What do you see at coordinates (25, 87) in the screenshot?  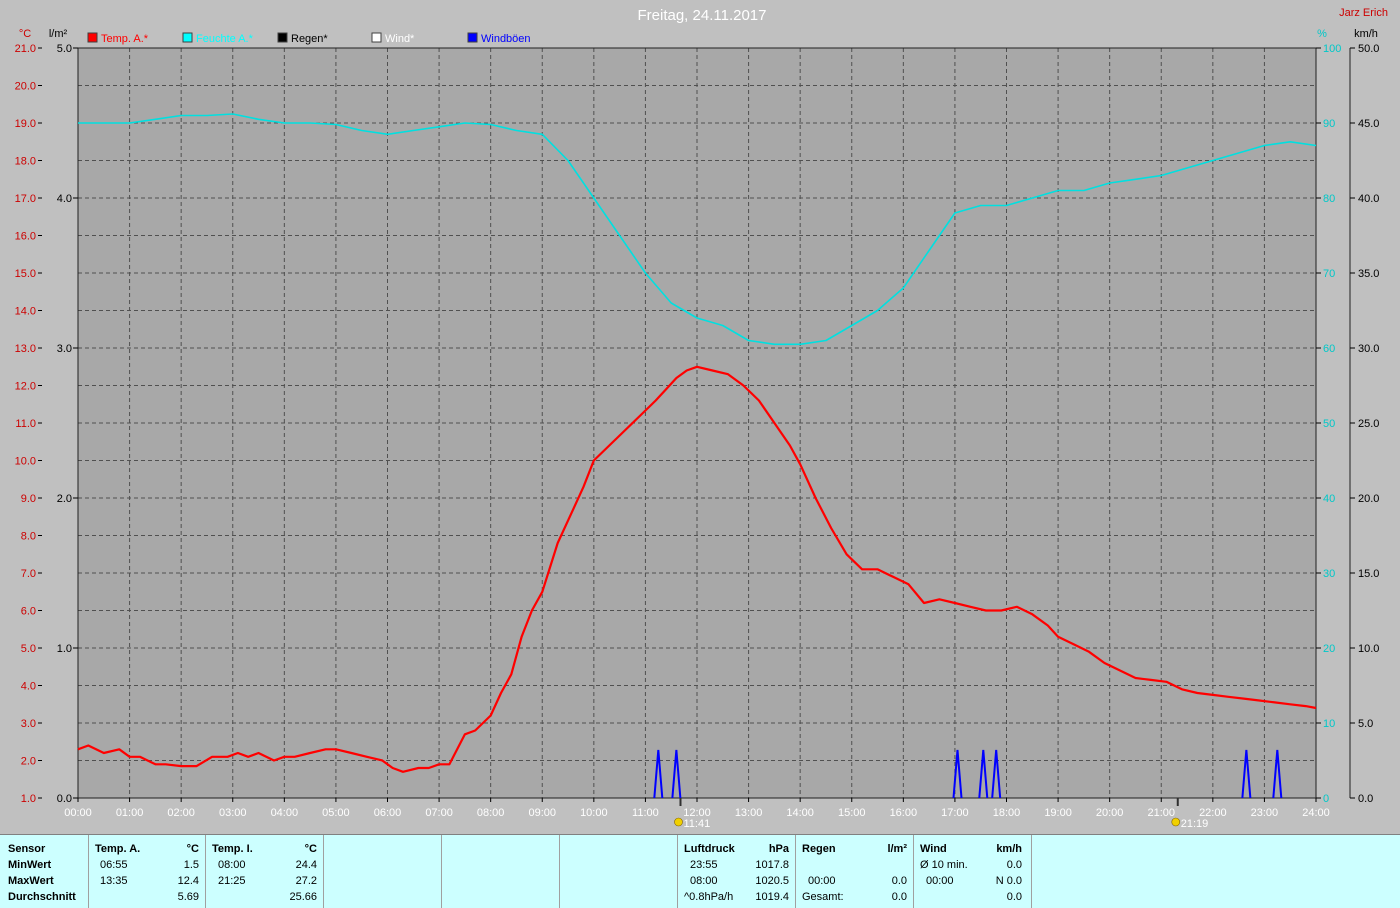 I see `temp-tick-label: 20.0` at bounding box center [25, 87].